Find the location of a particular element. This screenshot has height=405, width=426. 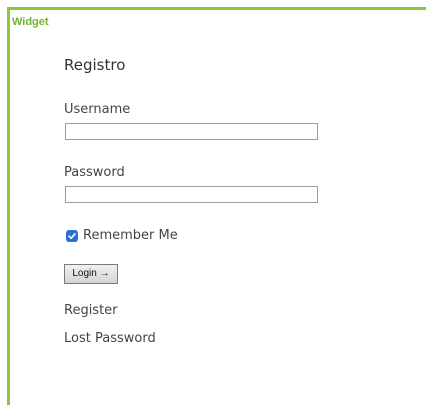

form-title: Registro is located at coordinates (95, 65).